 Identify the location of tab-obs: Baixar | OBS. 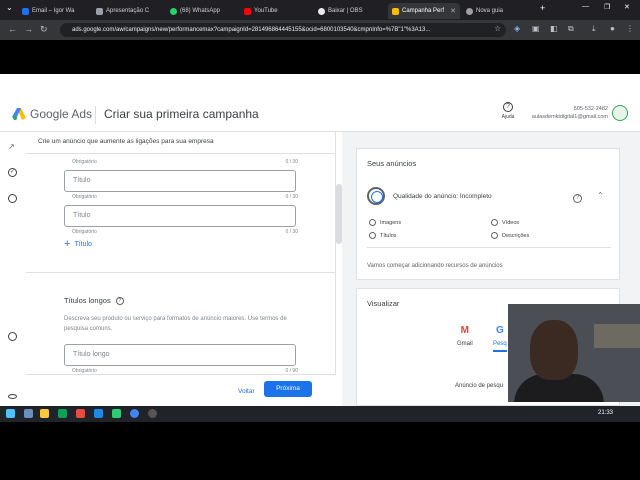
(350, 11).